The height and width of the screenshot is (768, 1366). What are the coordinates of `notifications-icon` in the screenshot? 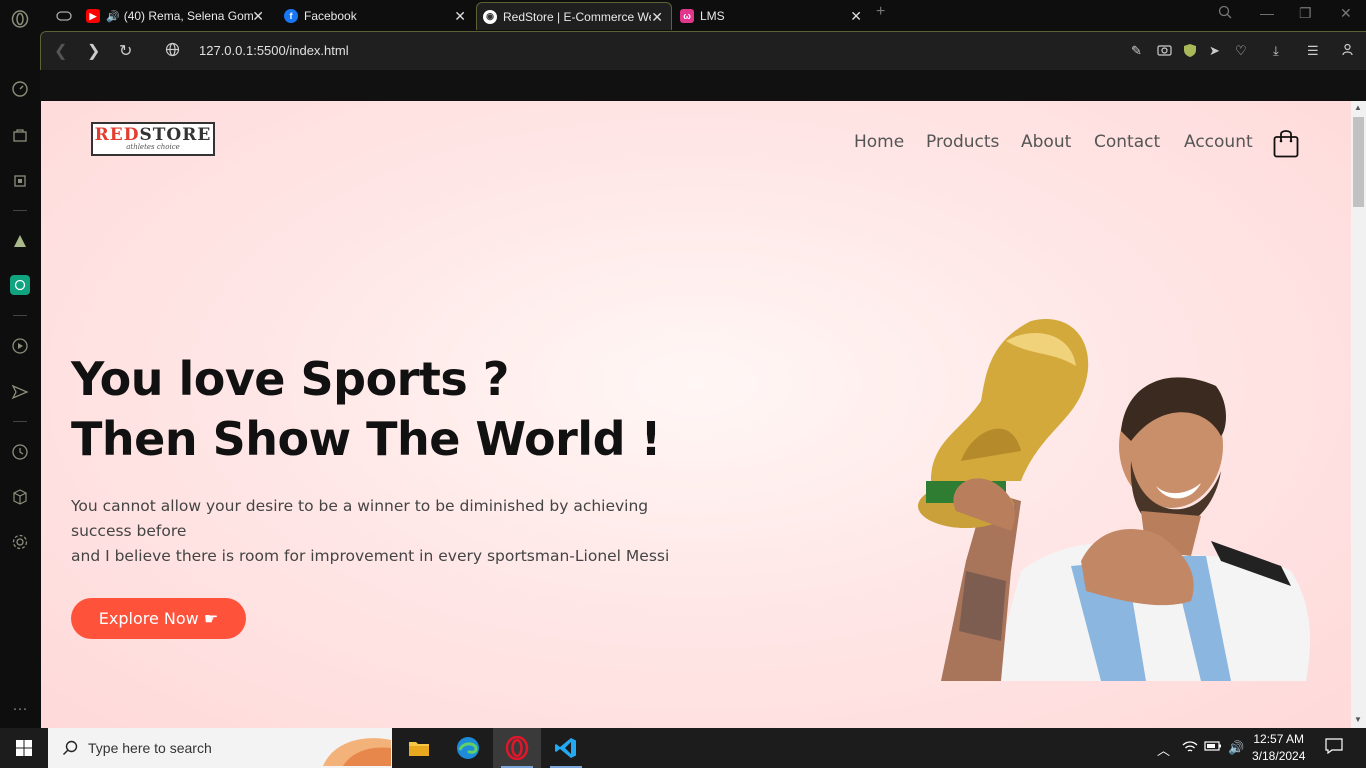 It's located at (1334, 747).